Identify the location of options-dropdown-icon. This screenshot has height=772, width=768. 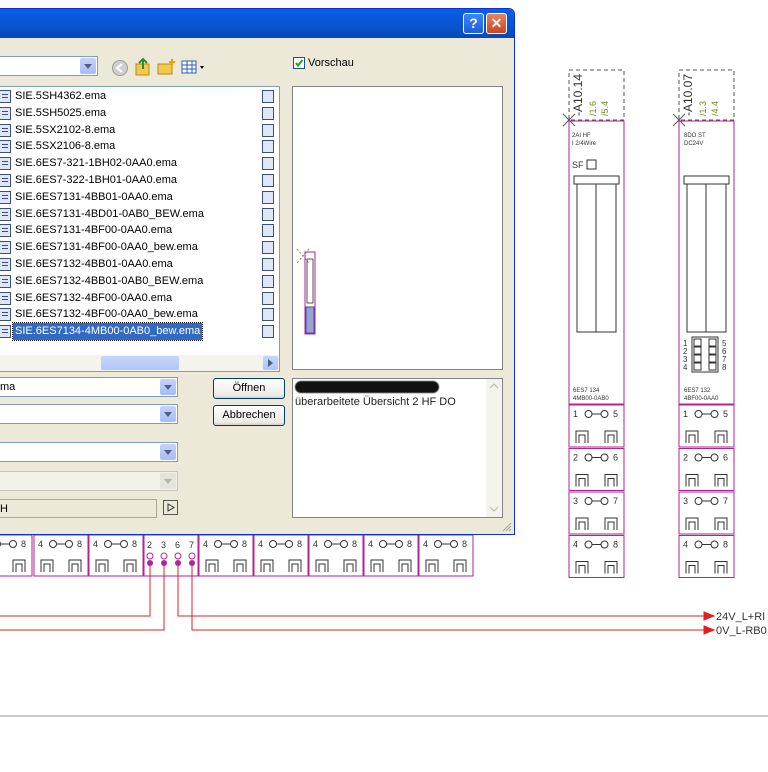
(168, 452).